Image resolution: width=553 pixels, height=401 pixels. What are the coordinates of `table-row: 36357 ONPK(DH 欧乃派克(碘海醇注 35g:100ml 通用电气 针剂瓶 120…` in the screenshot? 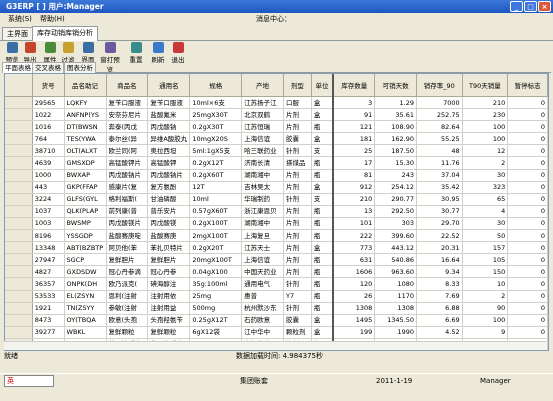 It's located at (276, 284).